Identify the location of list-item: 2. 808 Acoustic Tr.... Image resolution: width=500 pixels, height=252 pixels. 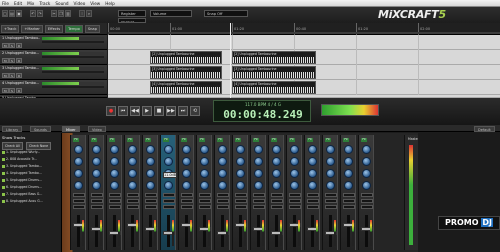
(30, 160).